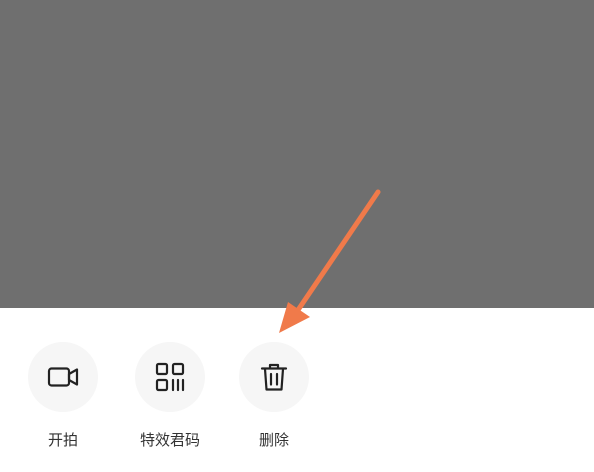 The image size is (594, 472). Describe the element at coordinates (62, 440) in the screenshot. I see `shoot-label: 开拍` at that location.